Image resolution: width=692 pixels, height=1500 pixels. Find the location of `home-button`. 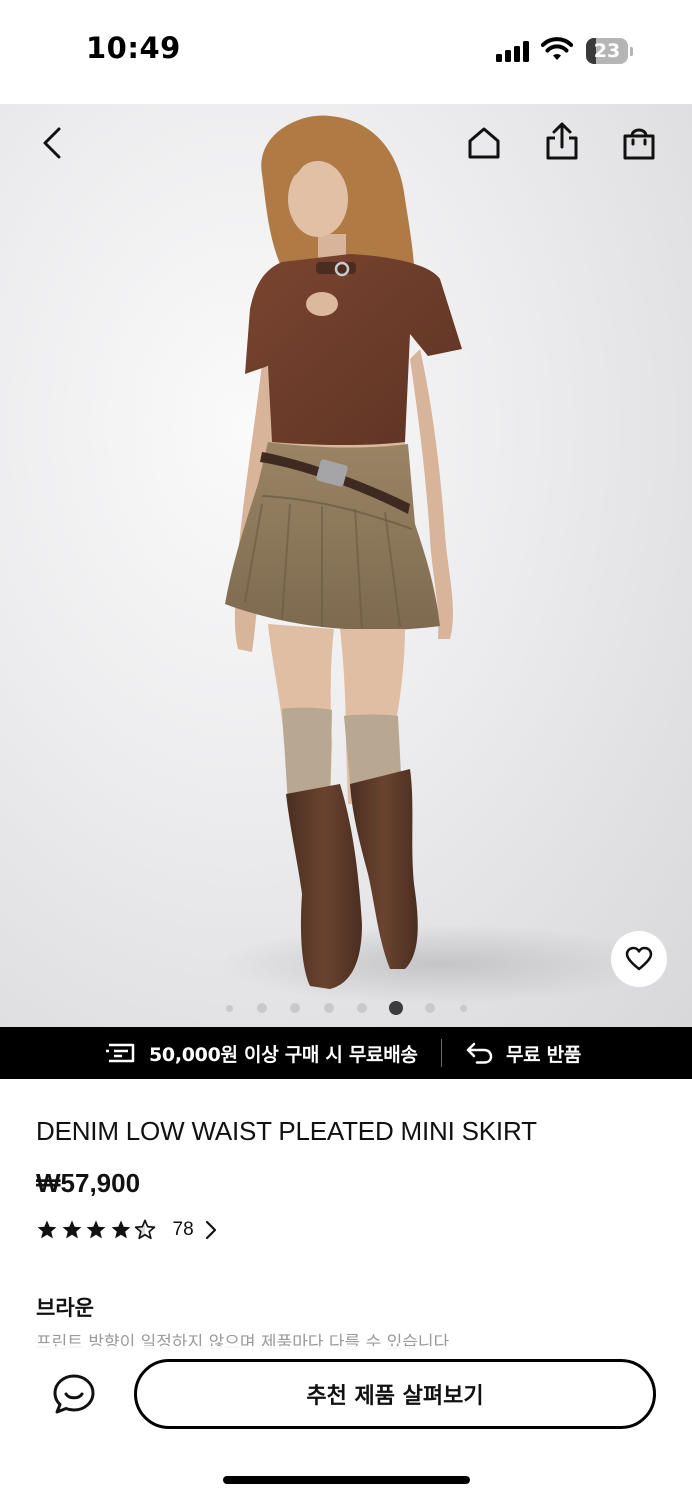

home-button is located at coordinates (484, 143).